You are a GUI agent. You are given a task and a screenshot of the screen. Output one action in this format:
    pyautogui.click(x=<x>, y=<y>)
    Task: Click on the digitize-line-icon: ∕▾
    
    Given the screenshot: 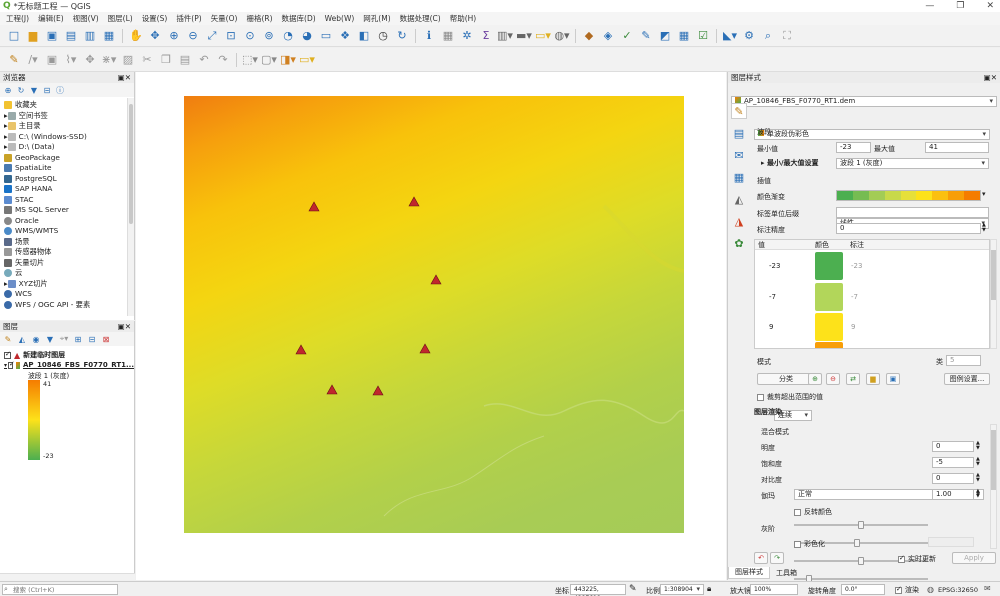 What is the action you would take?
    pyautogui.click(x=33, y=60)
    